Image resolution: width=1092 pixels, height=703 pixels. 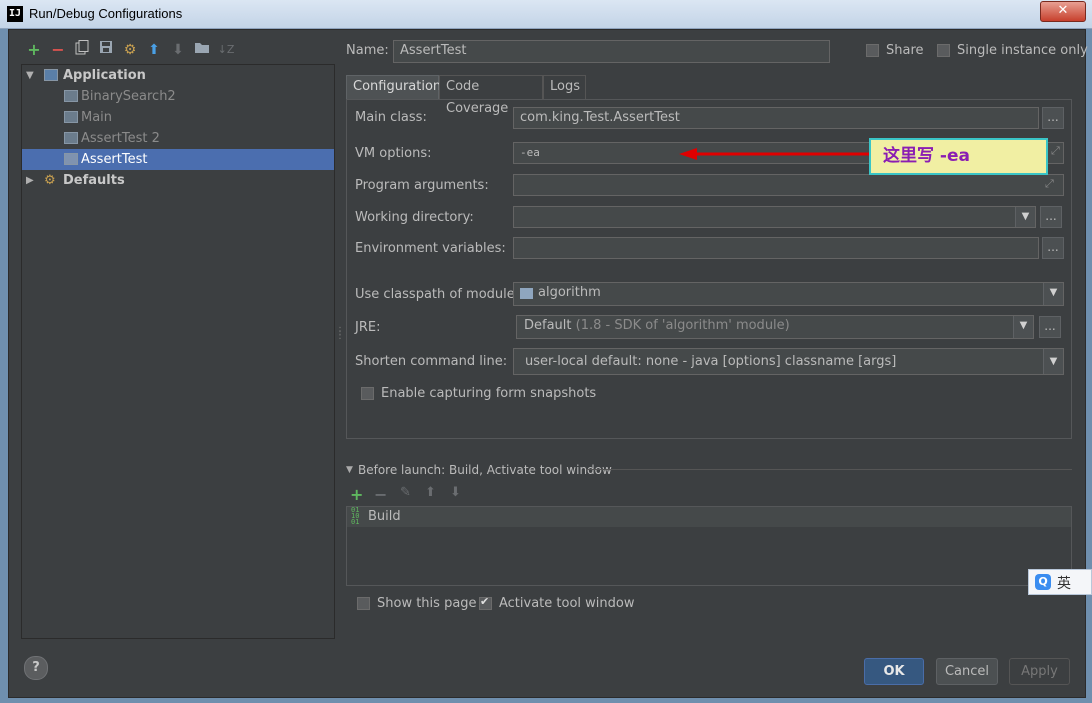 I want to click on tree-label: AssertTest 2, so click(x=120, y=138).